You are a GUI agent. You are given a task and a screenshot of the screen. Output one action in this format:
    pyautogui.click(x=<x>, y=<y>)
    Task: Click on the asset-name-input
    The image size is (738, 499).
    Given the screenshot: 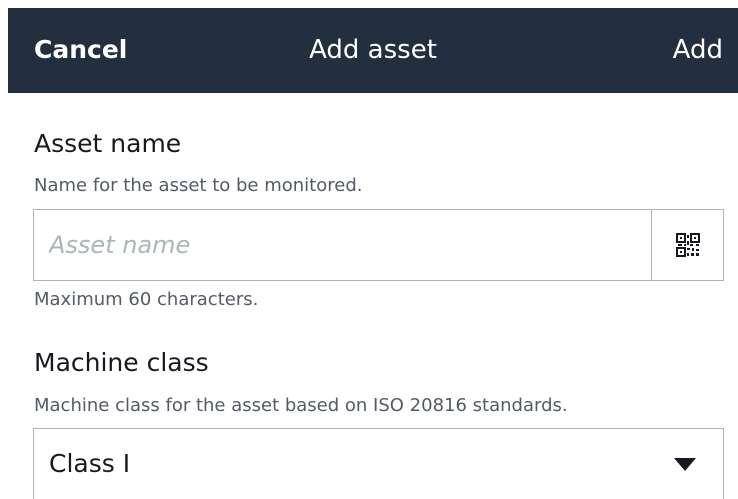 What is the action you would take?
    pyautogui.click(x=342, y=245)
    